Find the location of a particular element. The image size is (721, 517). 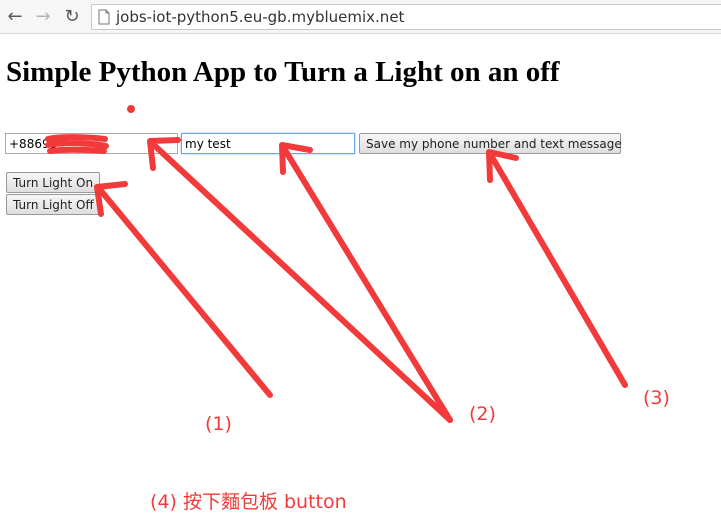

annotation-arrow-2b is located at coordinates (366, 282).